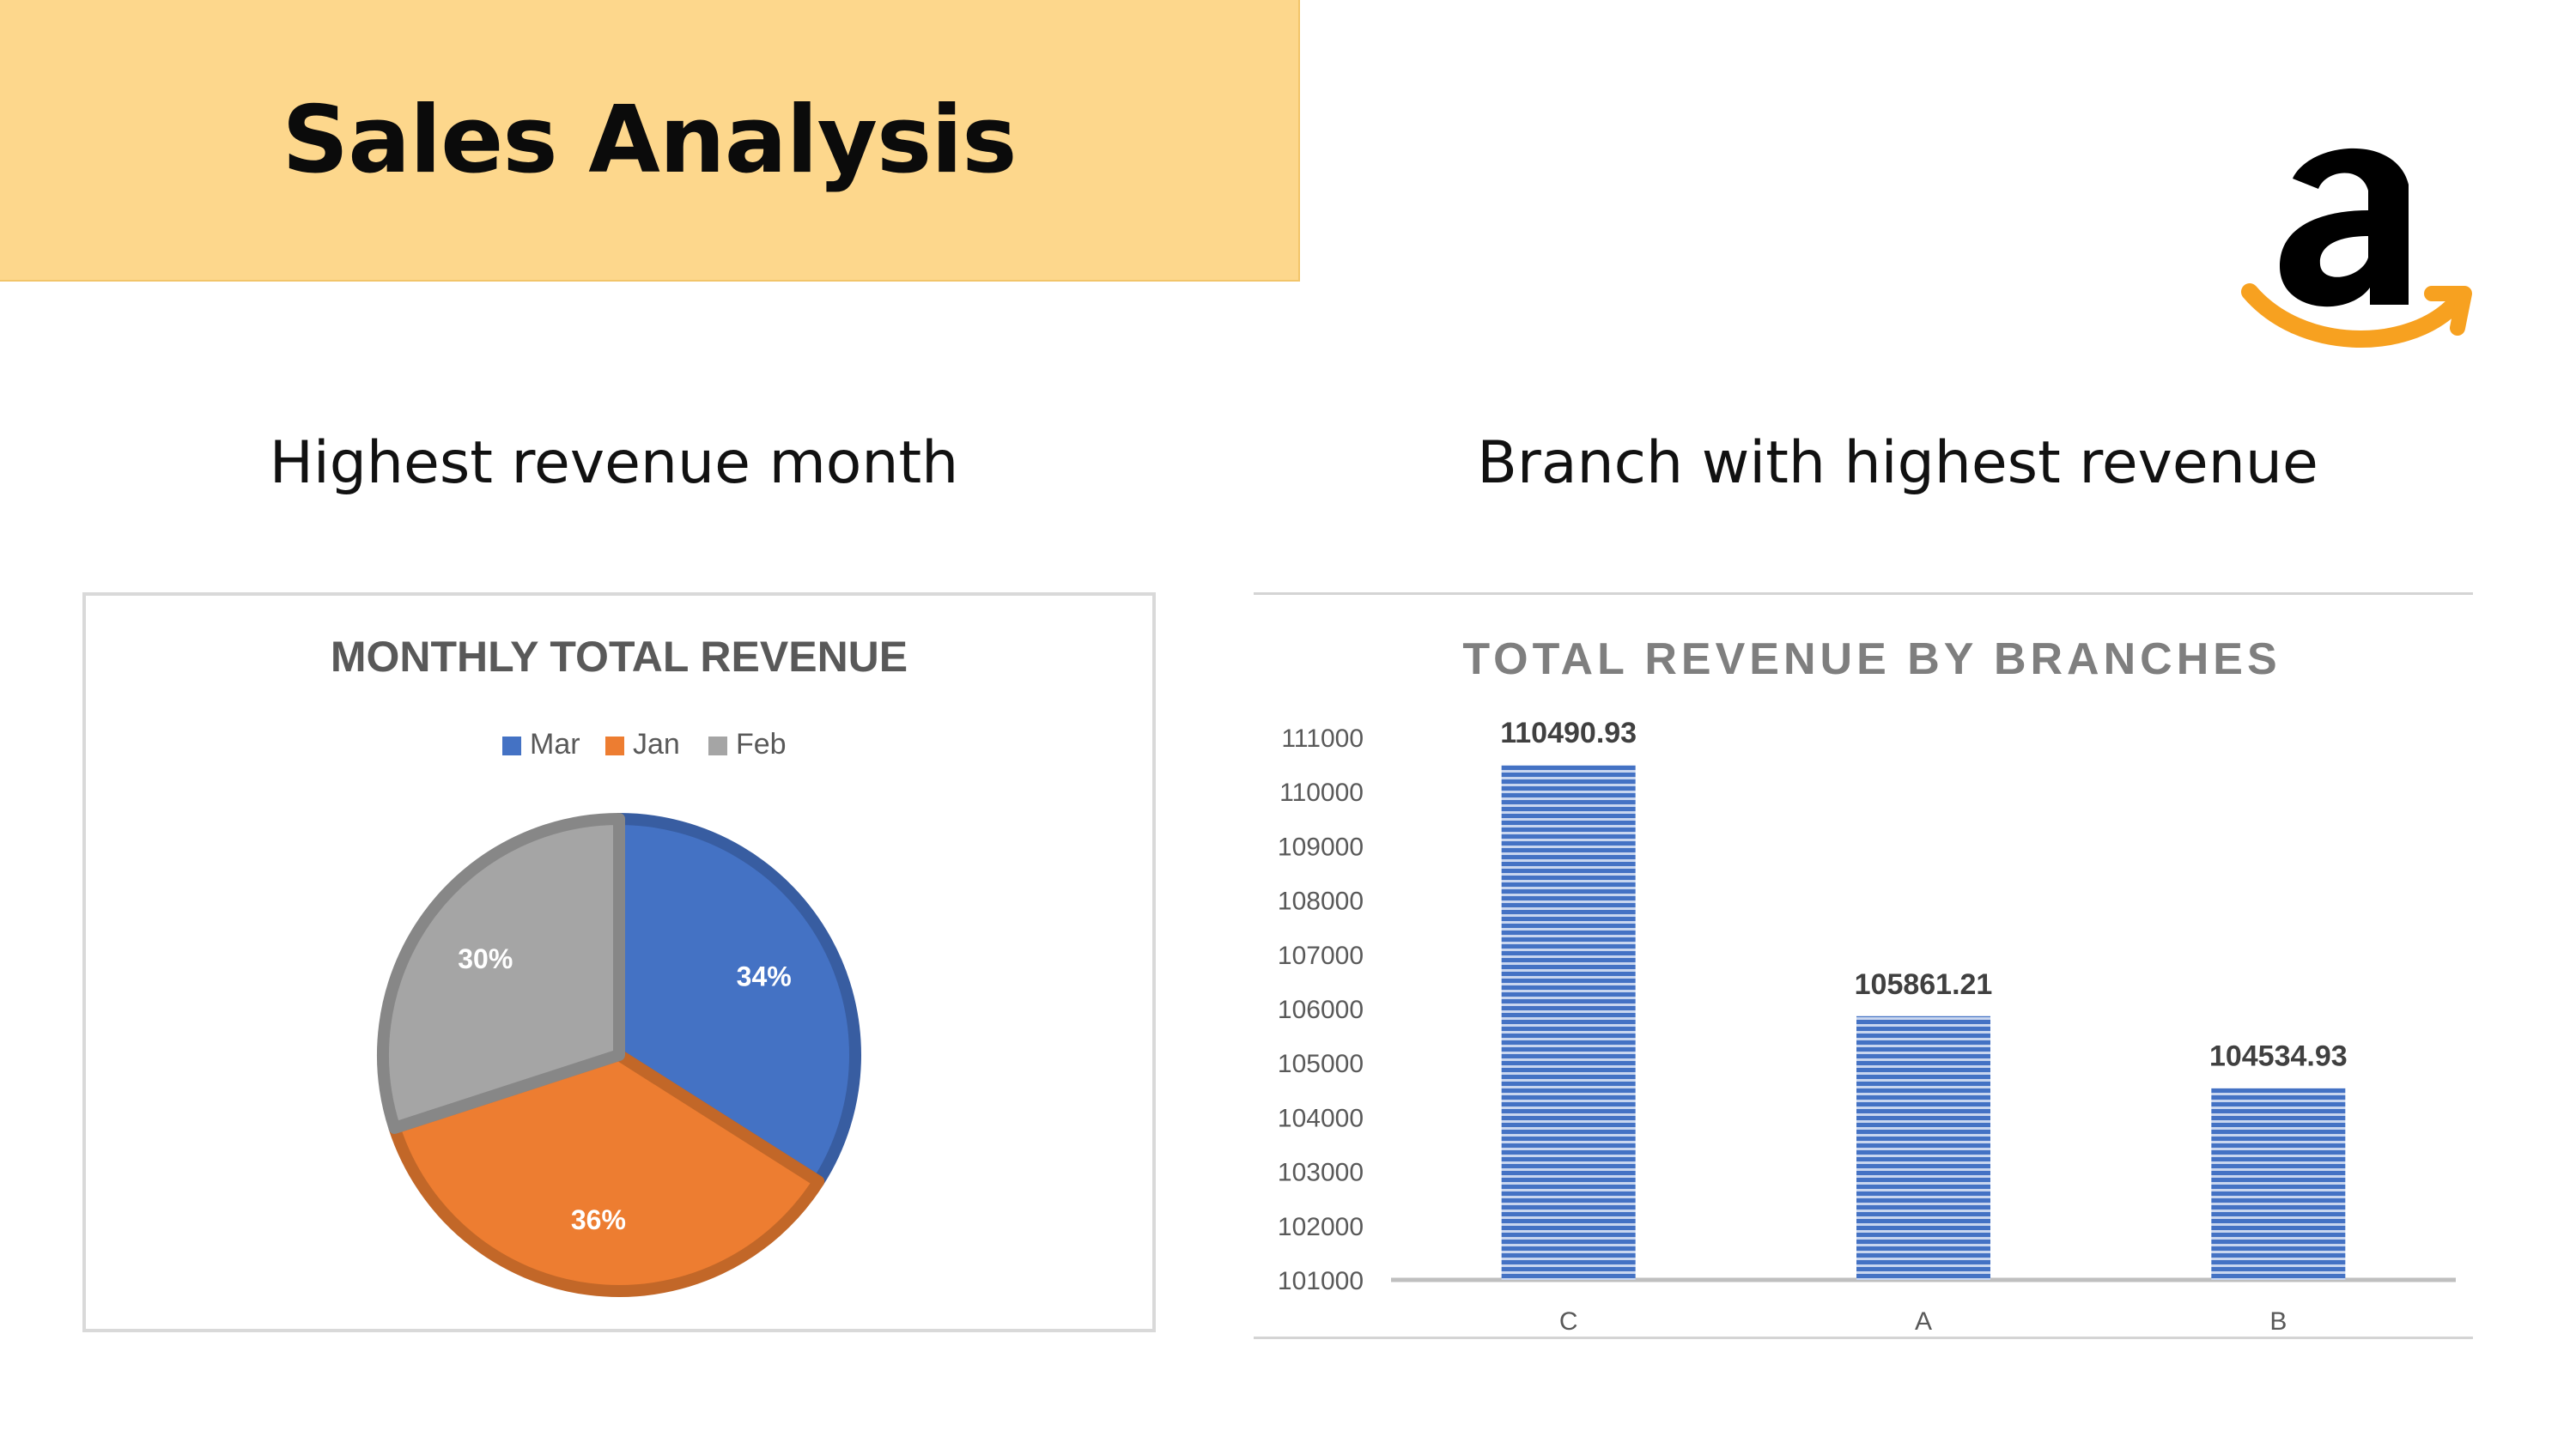 The width and height of the screenshot is (2576, 1449). I want to click on y-tick-label: 111000, so click(1323, 738).